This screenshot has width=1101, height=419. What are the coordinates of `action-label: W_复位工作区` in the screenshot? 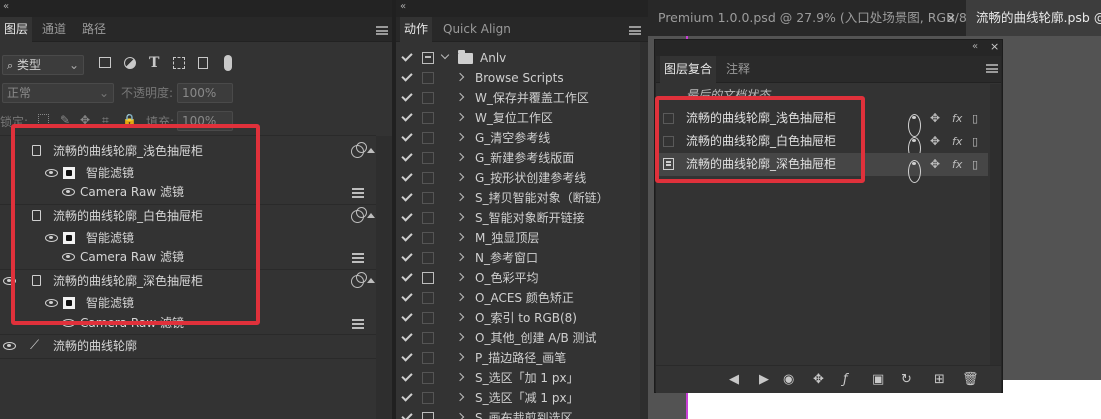 It's located at (514, 118).